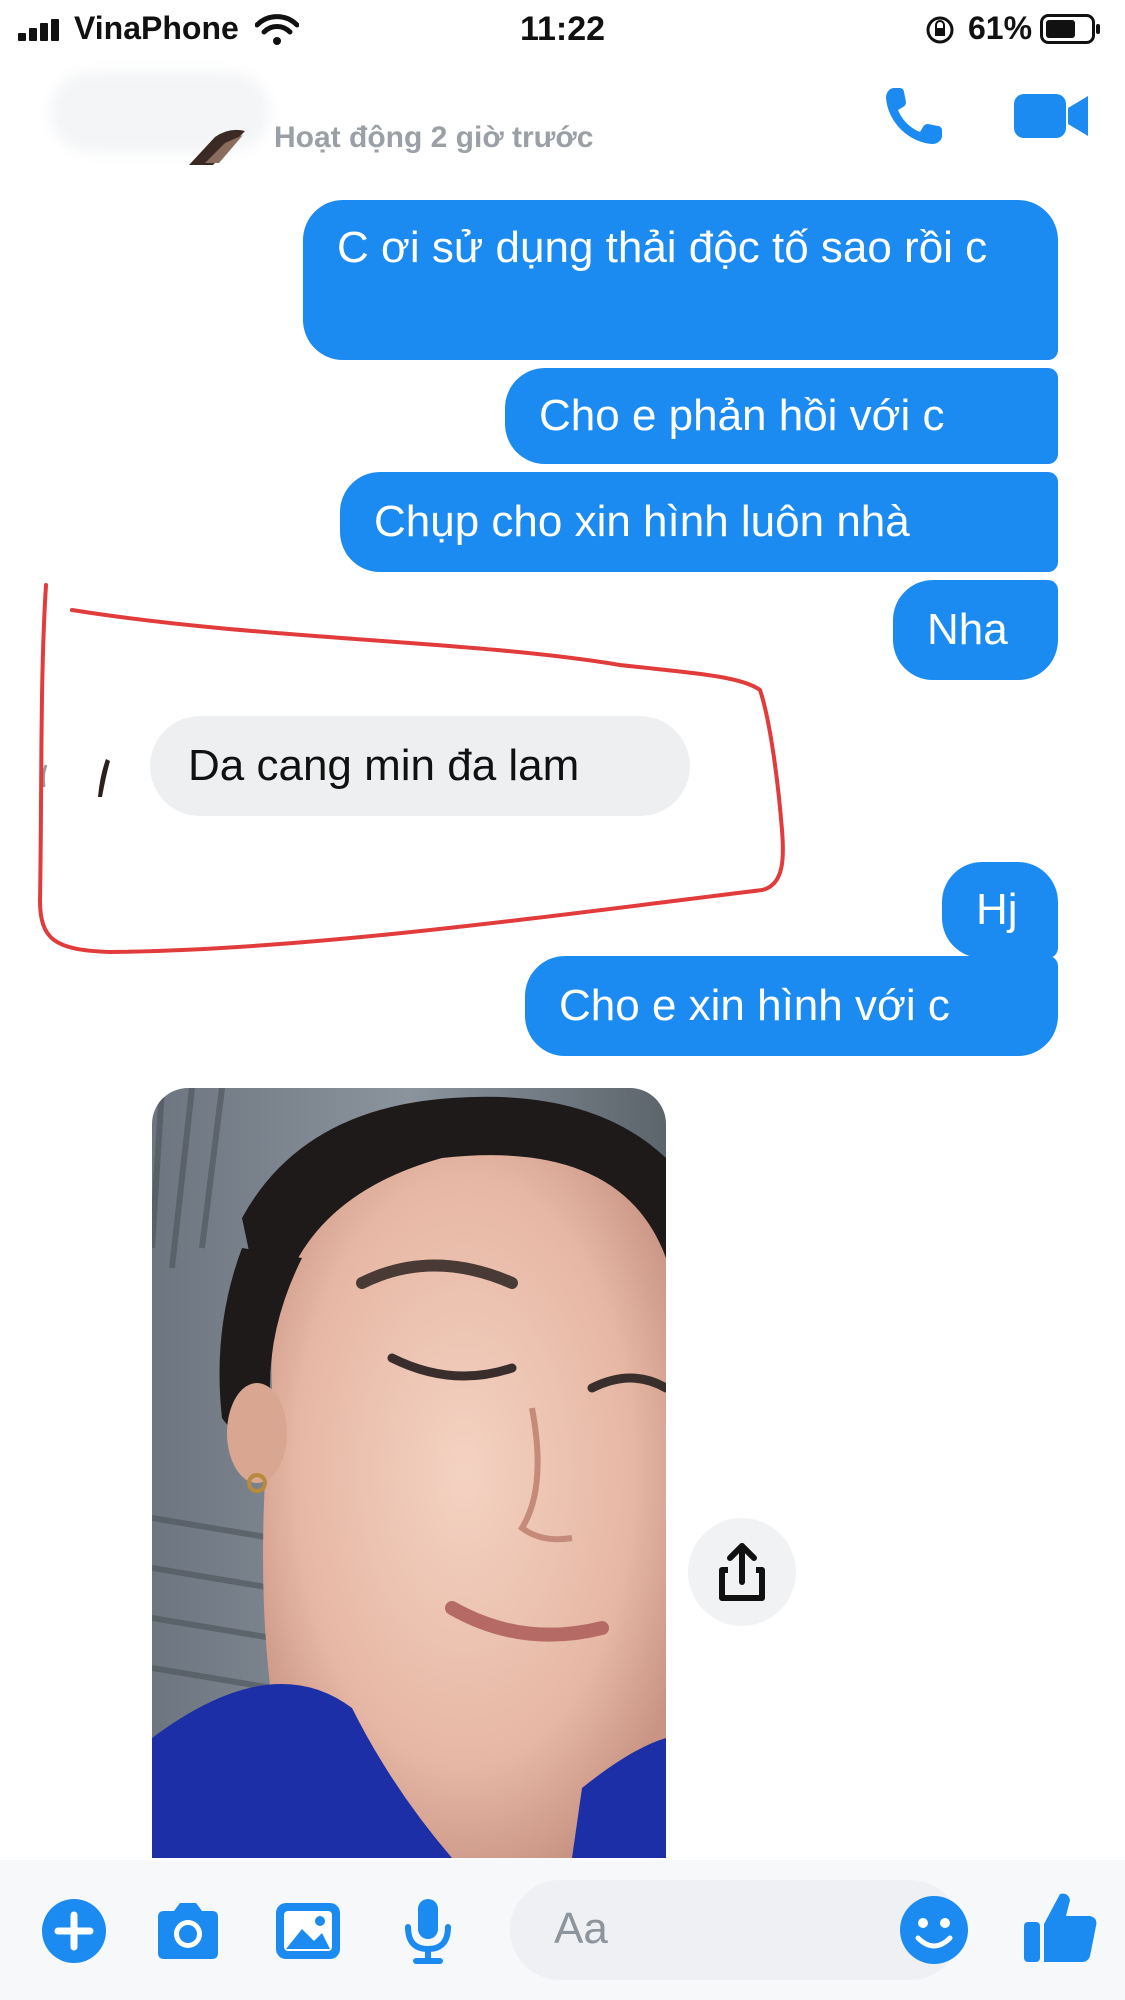 The width and height of the screenshot is (1125, 2000). What do you see at coordinates (1000, 28) in the screenshot?
I see `battery-percent: 61%` at bounding box center [1000, 28].